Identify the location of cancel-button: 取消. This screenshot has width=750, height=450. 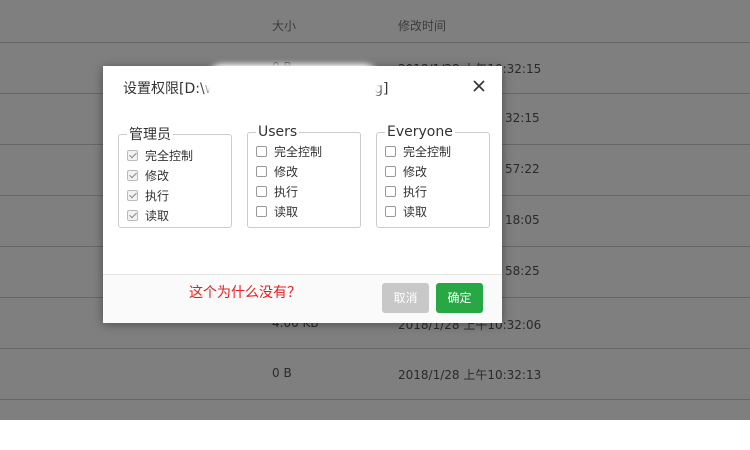
(405, 298).